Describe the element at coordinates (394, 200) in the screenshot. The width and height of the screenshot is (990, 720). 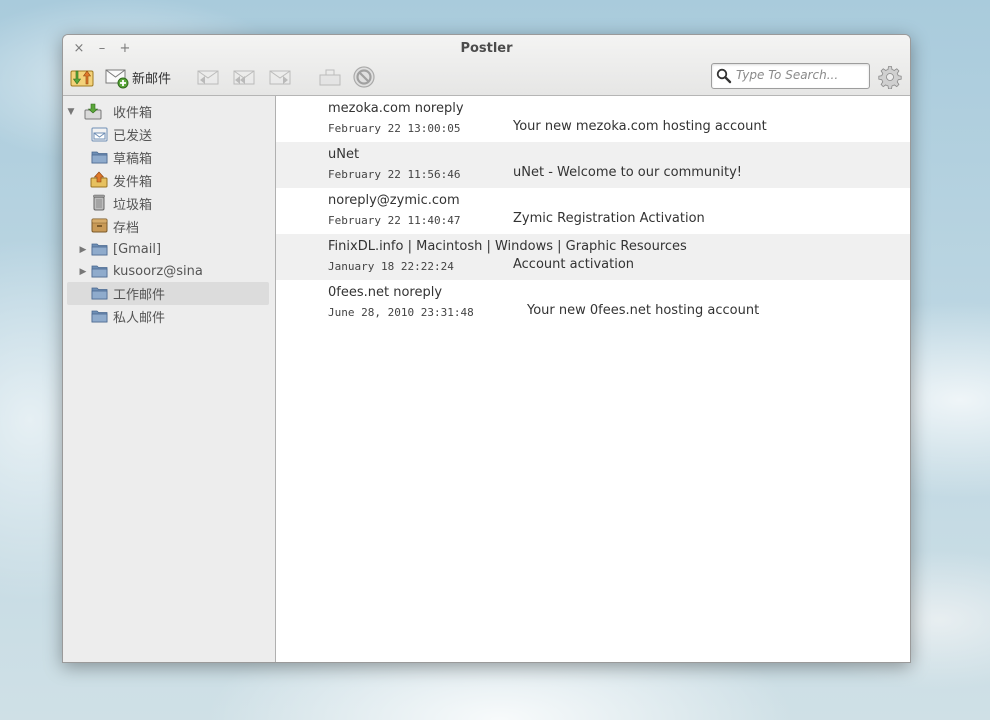
I see `message-sender: noreply@zymic.com` at that location.